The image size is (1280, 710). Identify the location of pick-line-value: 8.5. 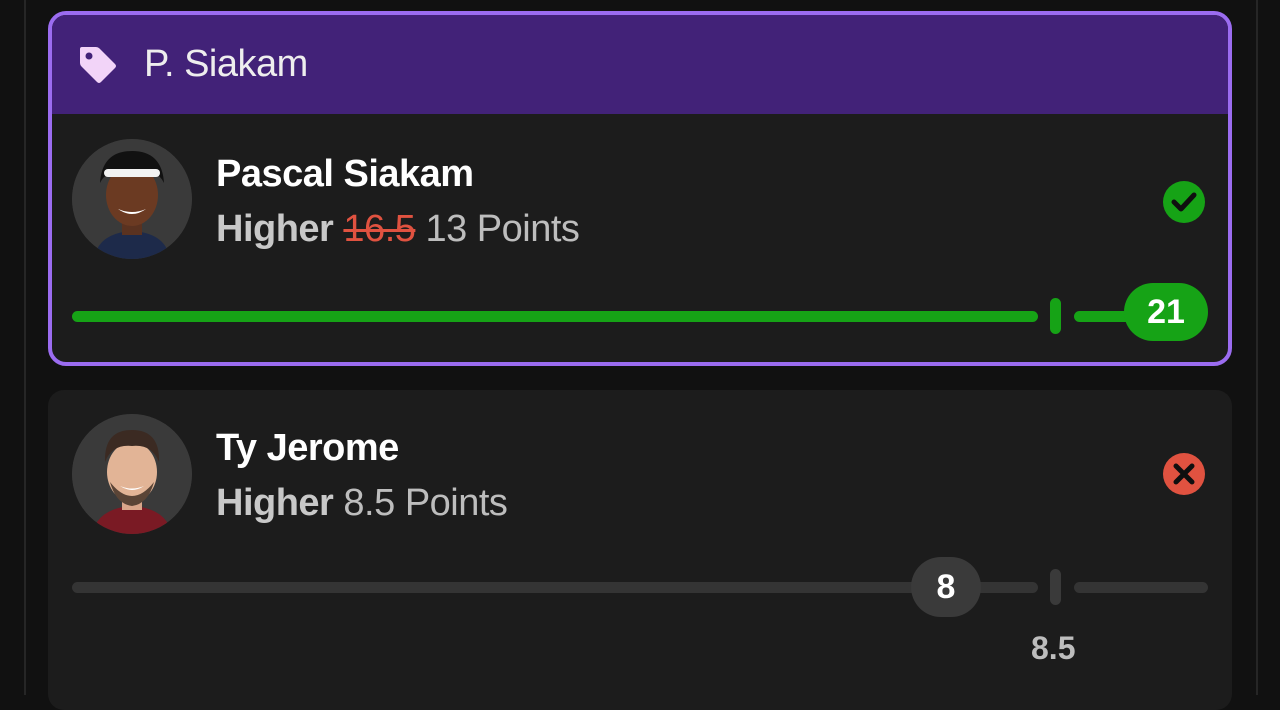
(369, 503).